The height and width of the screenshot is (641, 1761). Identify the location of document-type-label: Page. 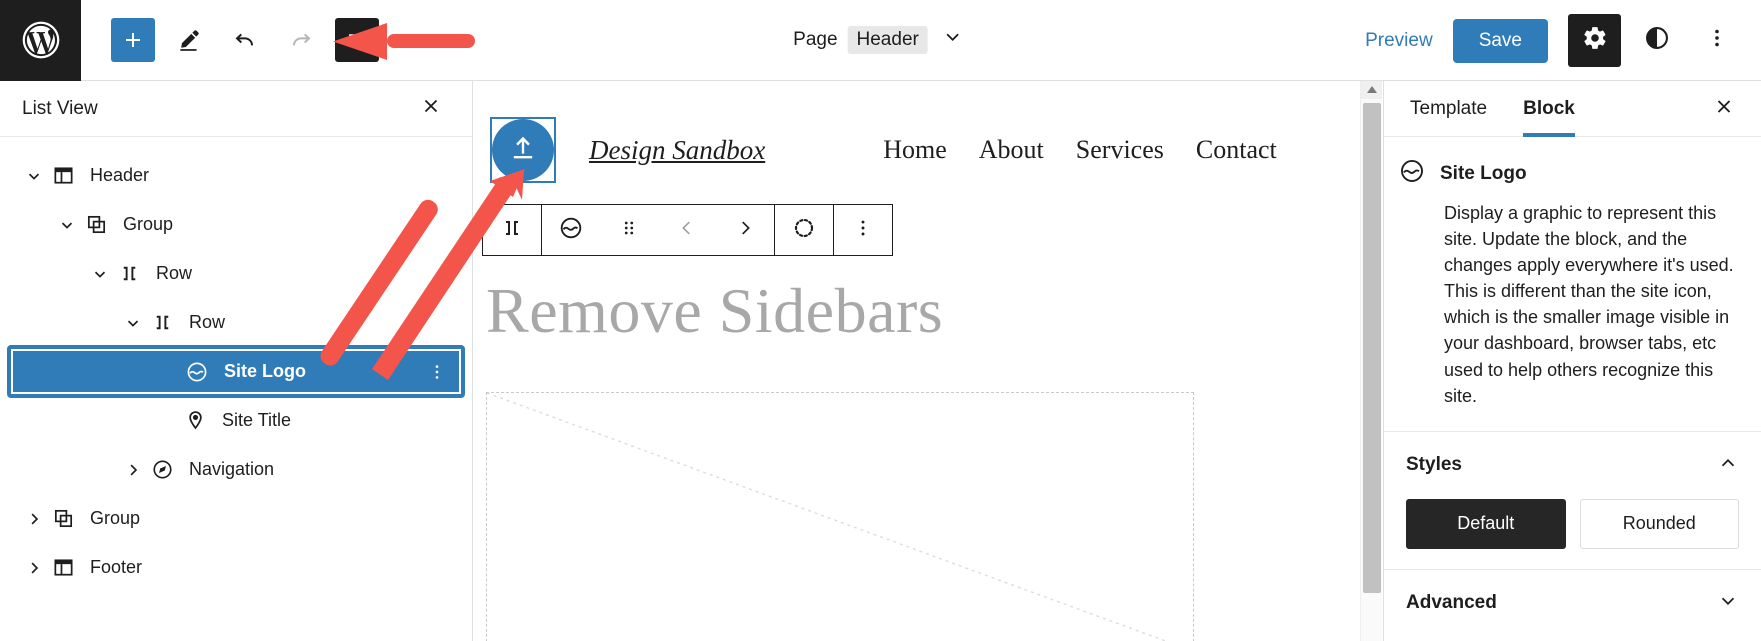
(815, 39).